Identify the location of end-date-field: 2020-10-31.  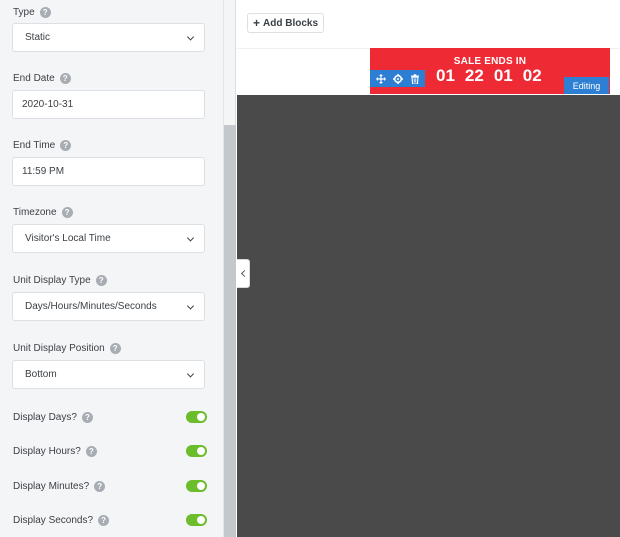
(108, 104).